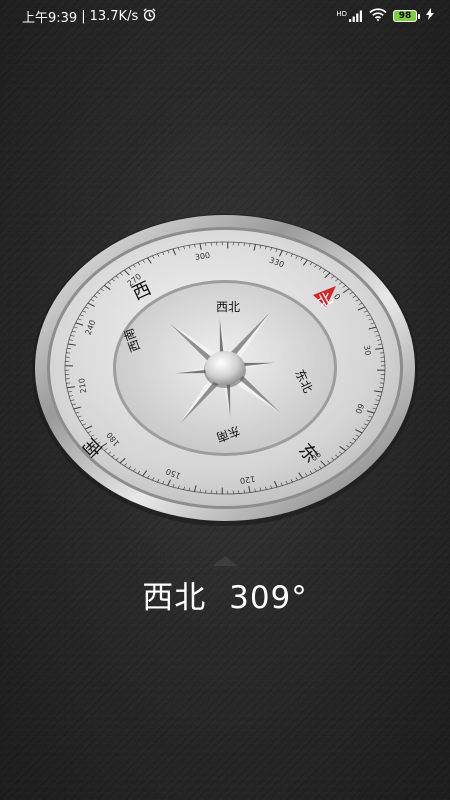  I want to click on battery-icon: 98, so click(406, 16).